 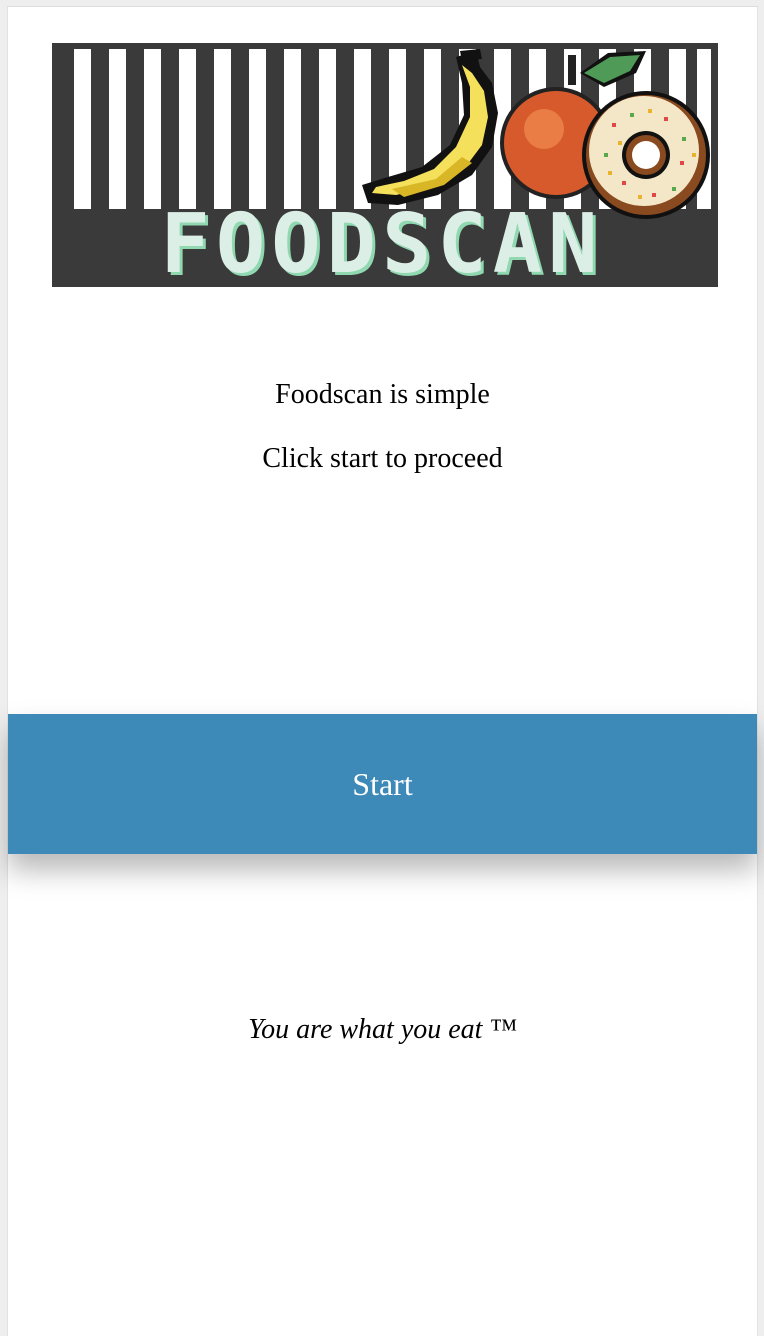 I want to click on start-button-label: Start, so click(x=382, y=783).